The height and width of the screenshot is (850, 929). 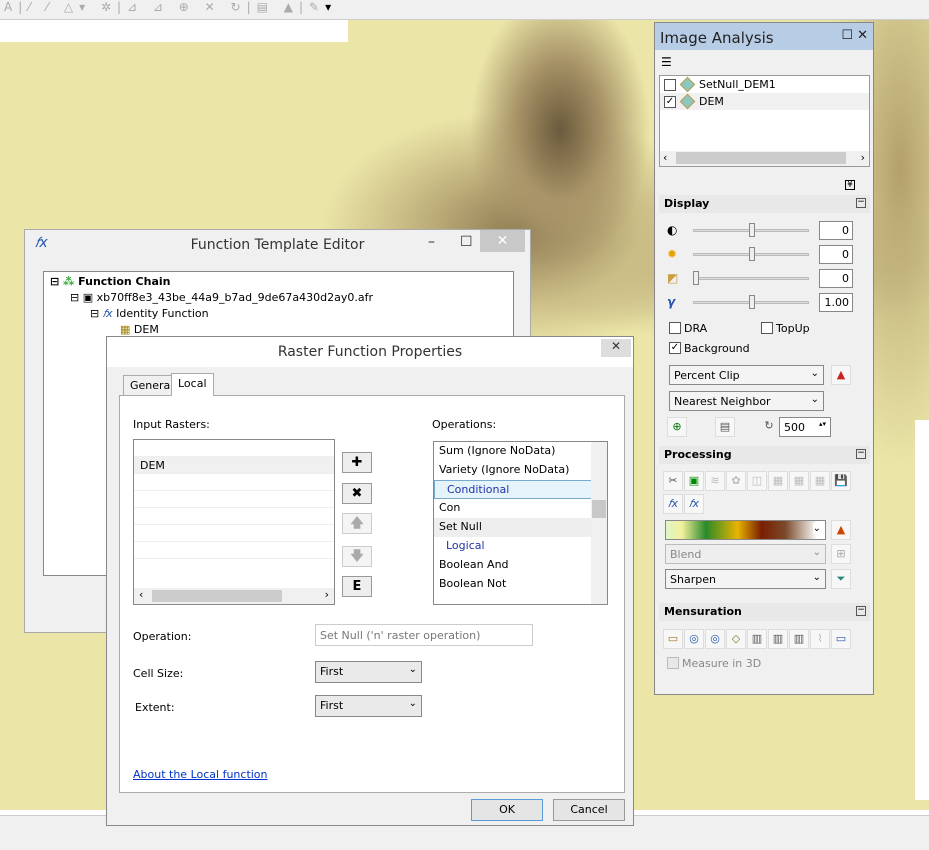 I want to click on cell-size-dropdown: First ⌄, so click(x=368, y=672).